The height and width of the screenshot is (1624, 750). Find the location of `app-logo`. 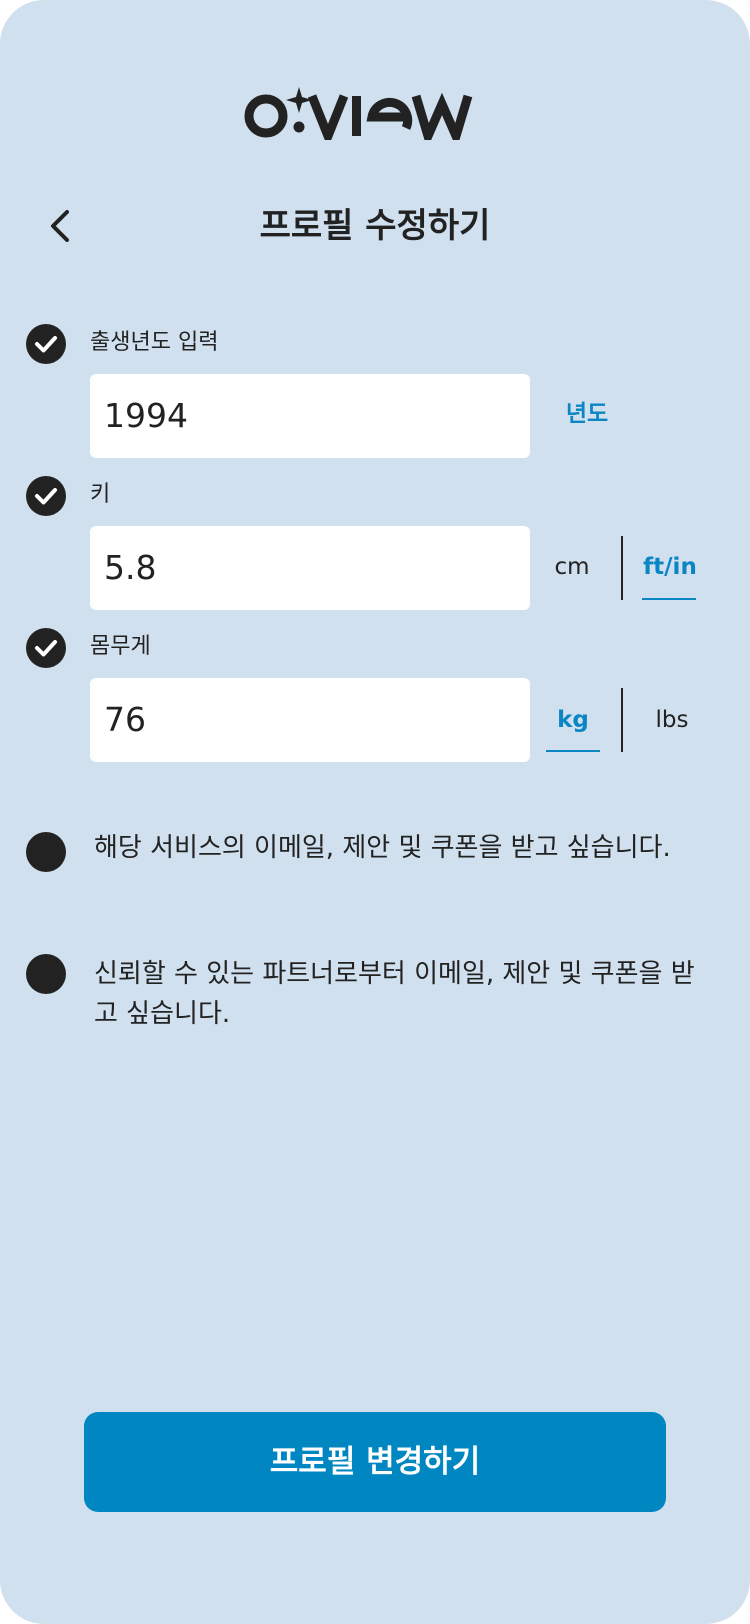

app-logo is located at coordinates (375, 114).